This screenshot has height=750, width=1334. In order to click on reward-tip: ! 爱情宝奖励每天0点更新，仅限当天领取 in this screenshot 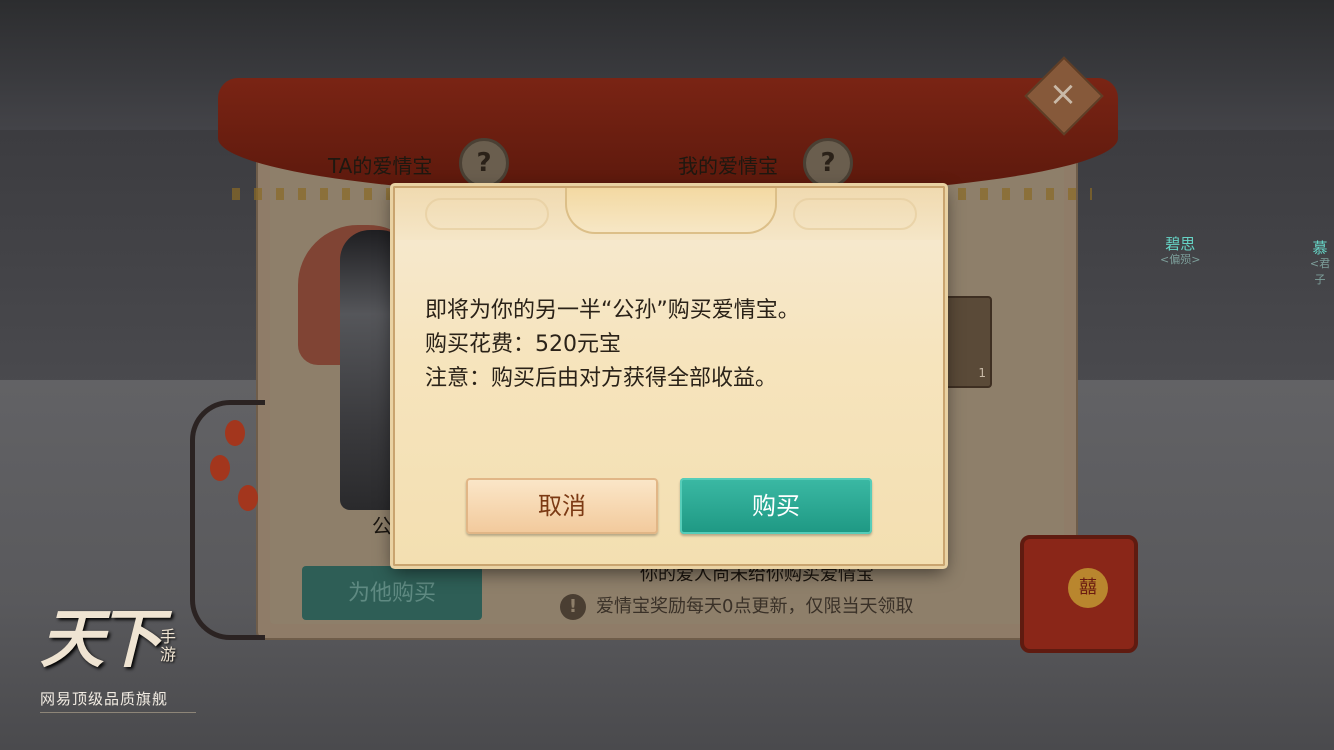, I will do `click(736, 606)`.